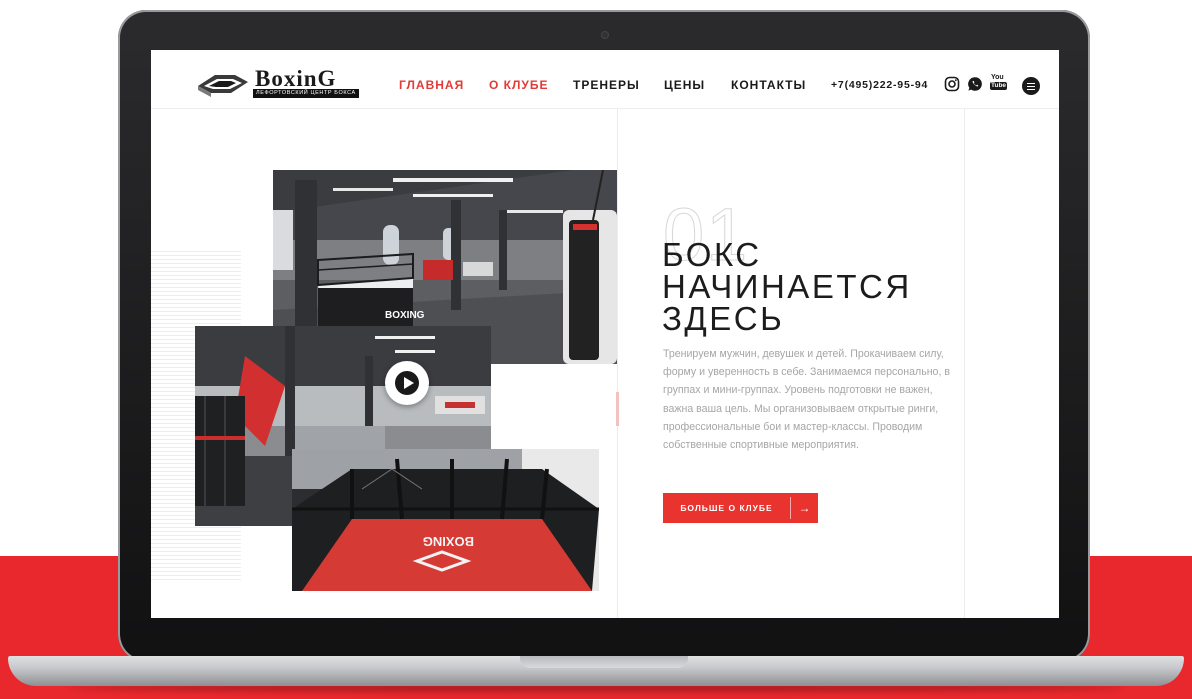 The width and height of the screenshot is (1192, 699). What do you see at coordinates (997, 77) in the screenshot?
I see `youtube-text-top: You` at bounding box center [997, 77].